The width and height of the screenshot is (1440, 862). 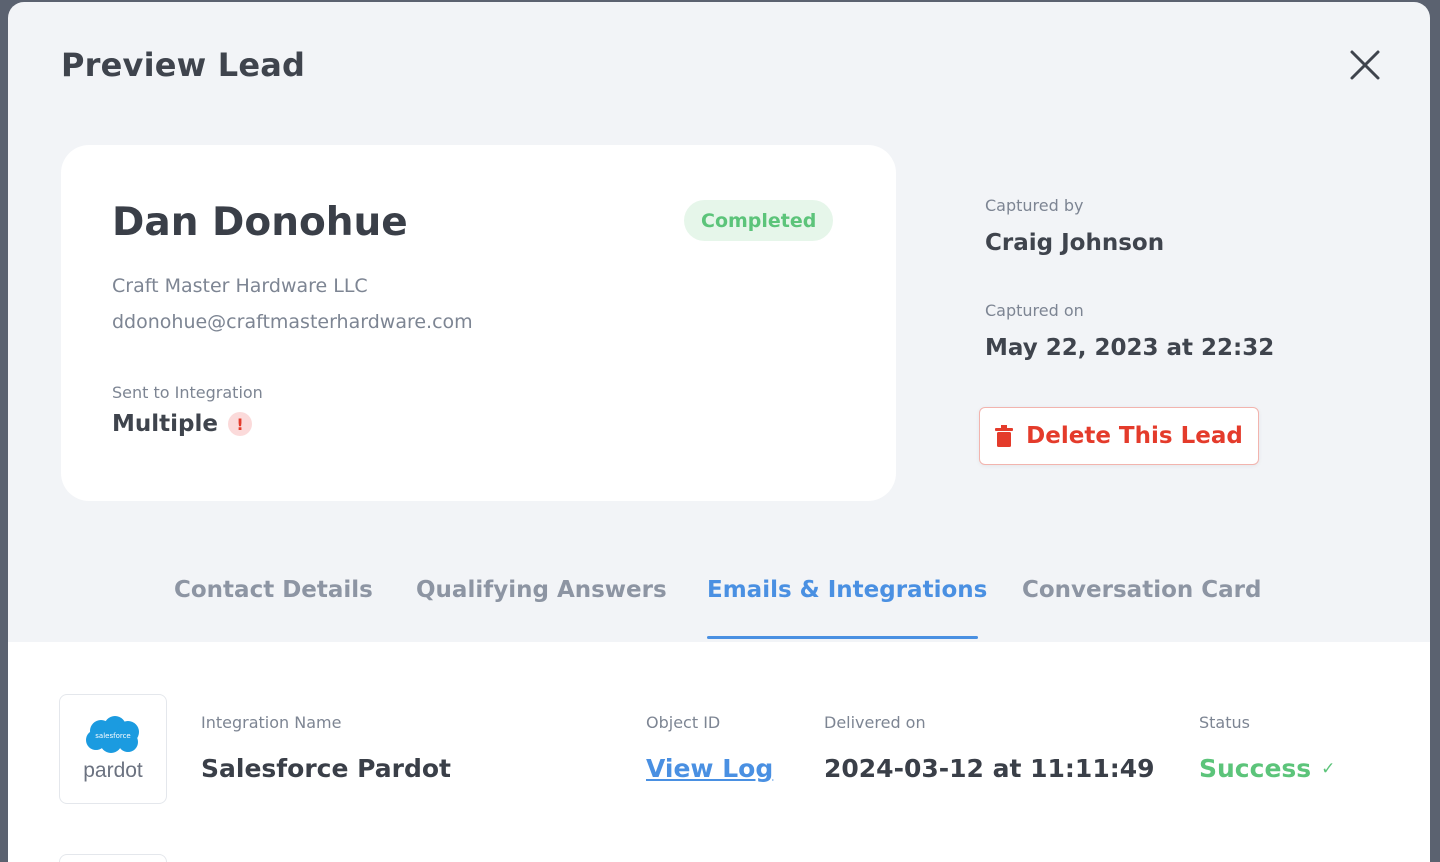 I want to click on alert-icon: !, so click(x=239, y=424).